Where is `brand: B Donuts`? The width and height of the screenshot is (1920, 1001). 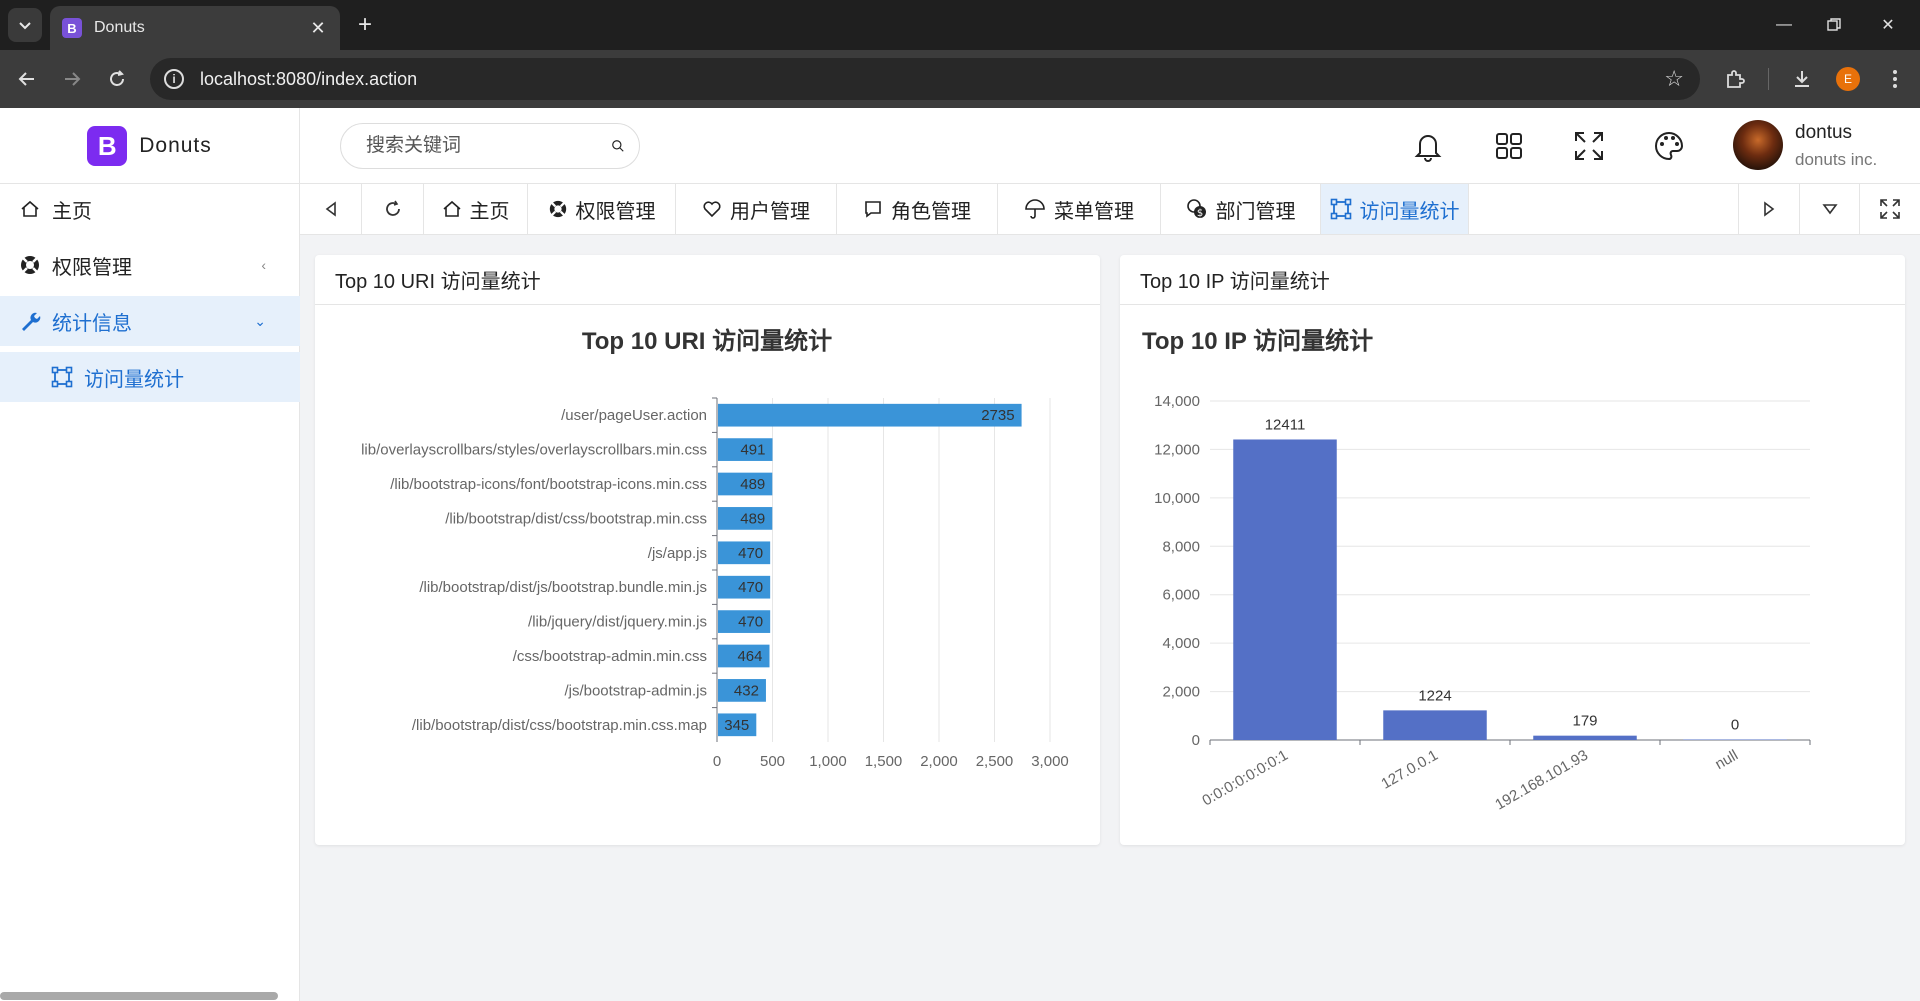
brand: B Donuts is located at coordinates (150, 146).